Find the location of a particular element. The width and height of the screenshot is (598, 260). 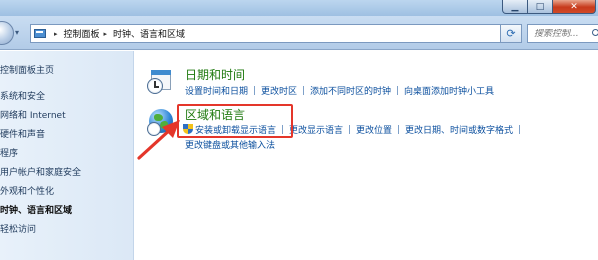

sidebar-item-user-accounts: 用户帐户和家庭安全 is located at coordinates (40, 171).